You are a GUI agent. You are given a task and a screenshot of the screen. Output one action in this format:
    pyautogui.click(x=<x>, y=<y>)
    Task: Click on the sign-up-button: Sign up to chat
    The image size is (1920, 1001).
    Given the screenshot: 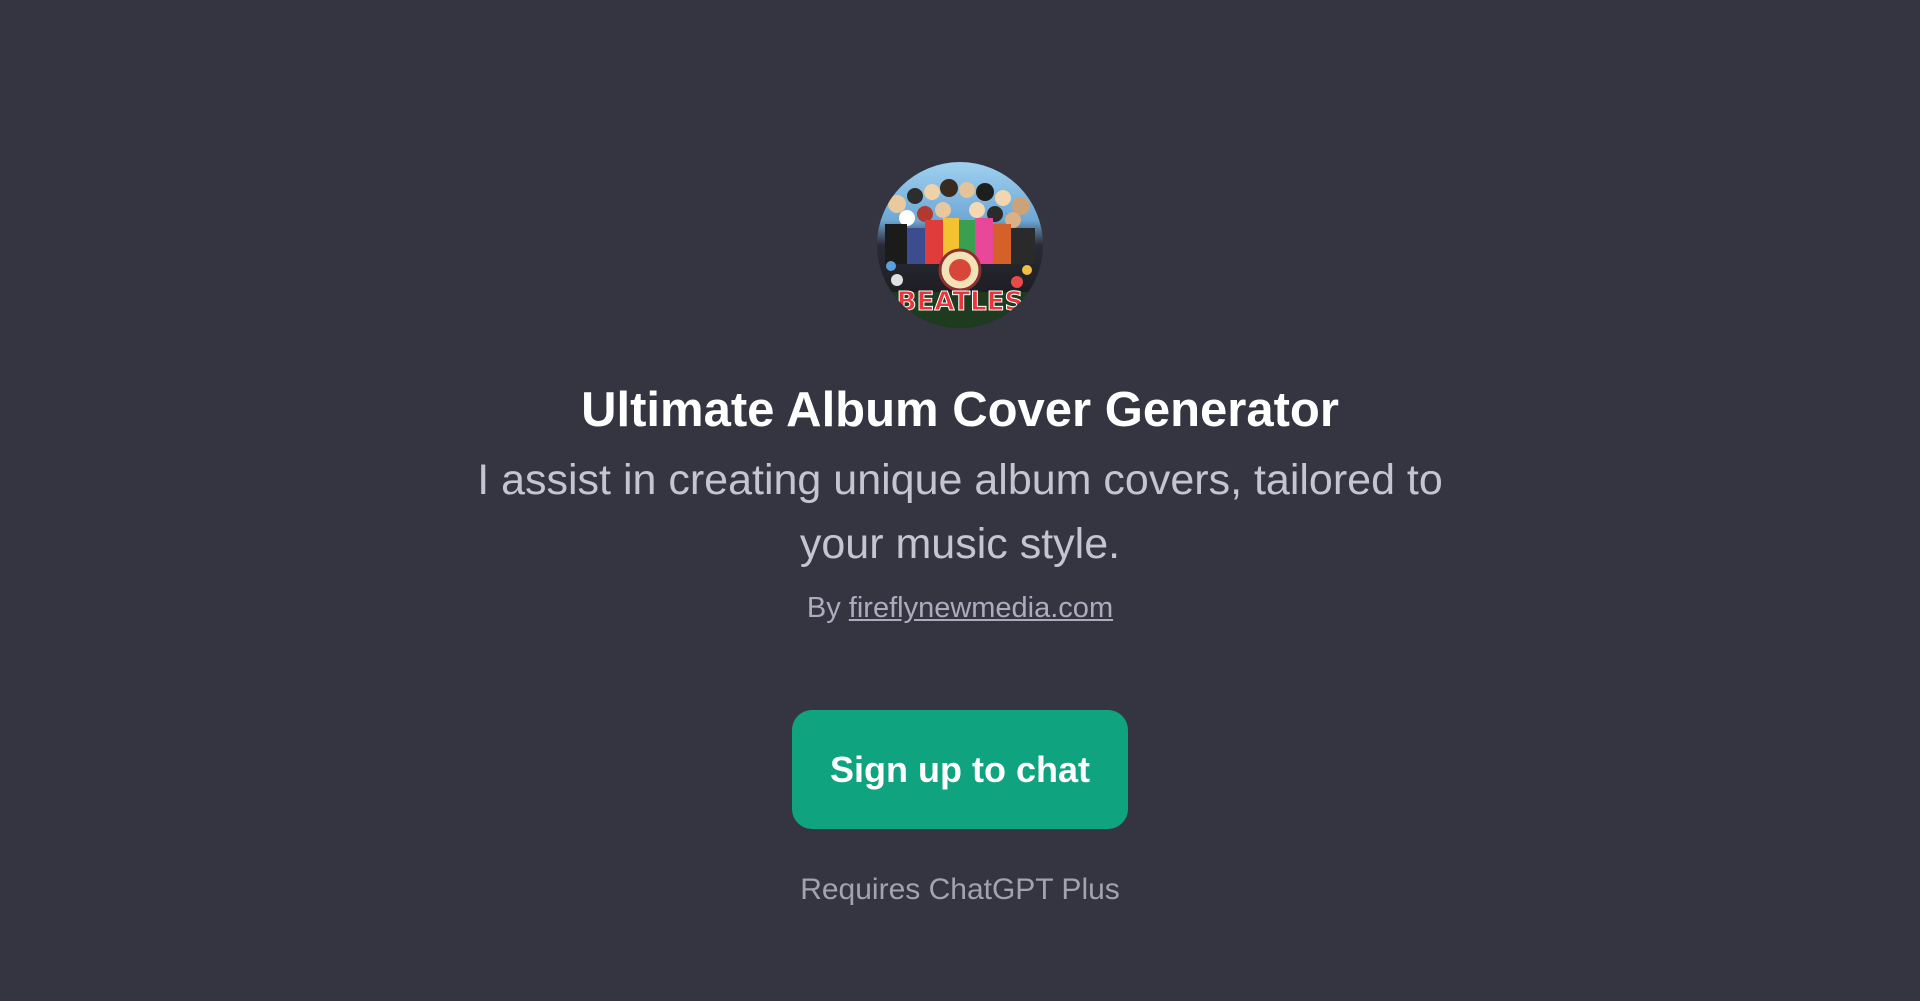 What is the action you would take?
    pyautogui.click(x=960, y=769)
    